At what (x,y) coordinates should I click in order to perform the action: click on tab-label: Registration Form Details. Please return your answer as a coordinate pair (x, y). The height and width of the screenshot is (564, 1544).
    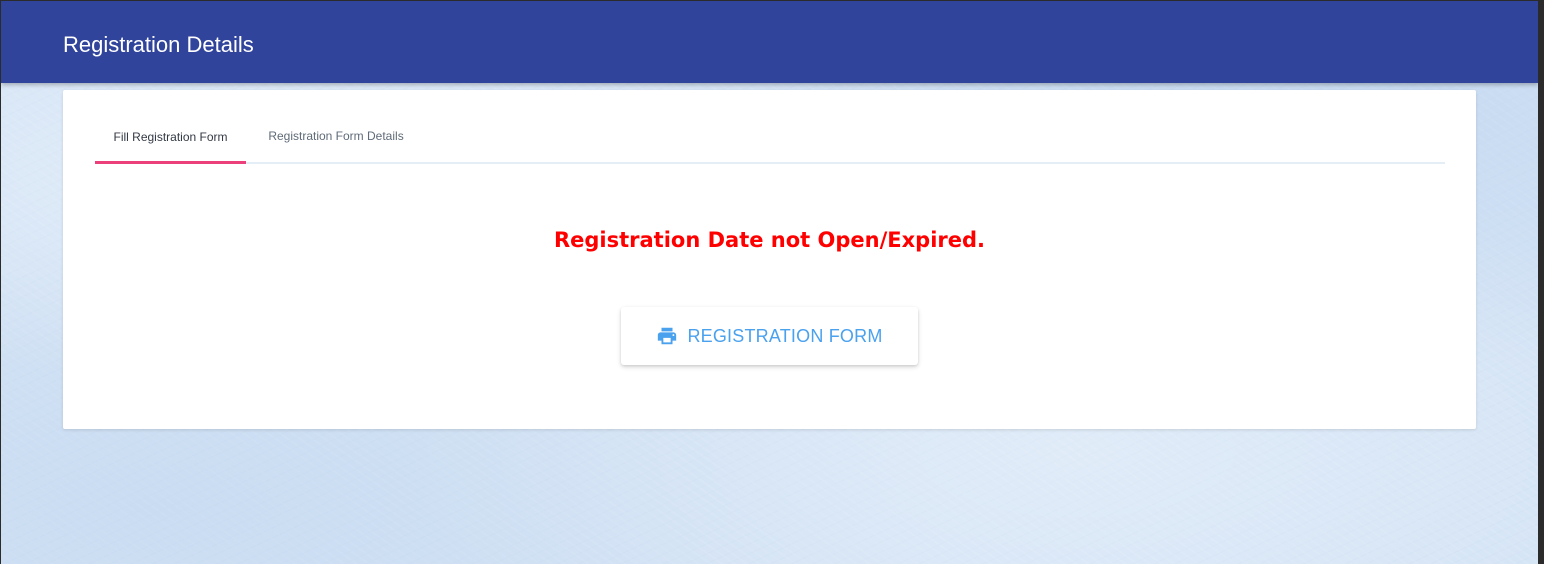
    Looking at the image, I should click on (336, 136).